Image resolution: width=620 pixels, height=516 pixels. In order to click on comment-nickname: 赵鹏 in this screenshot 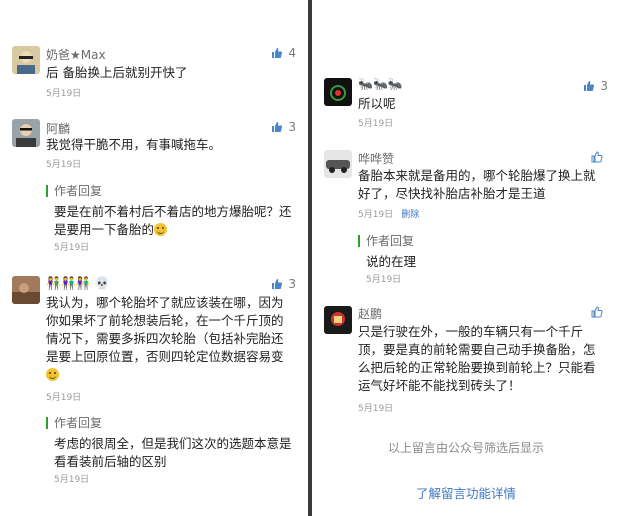, I will do `click(370, 313)`.